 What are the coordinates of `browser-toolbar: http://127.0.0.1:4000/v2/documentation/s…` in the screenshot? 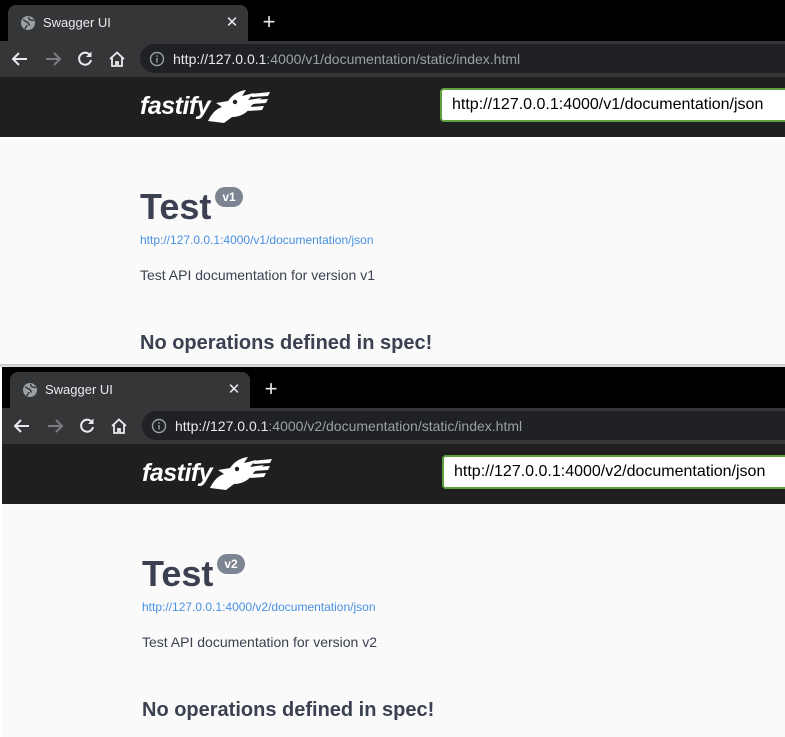 It's located at (393, 426).